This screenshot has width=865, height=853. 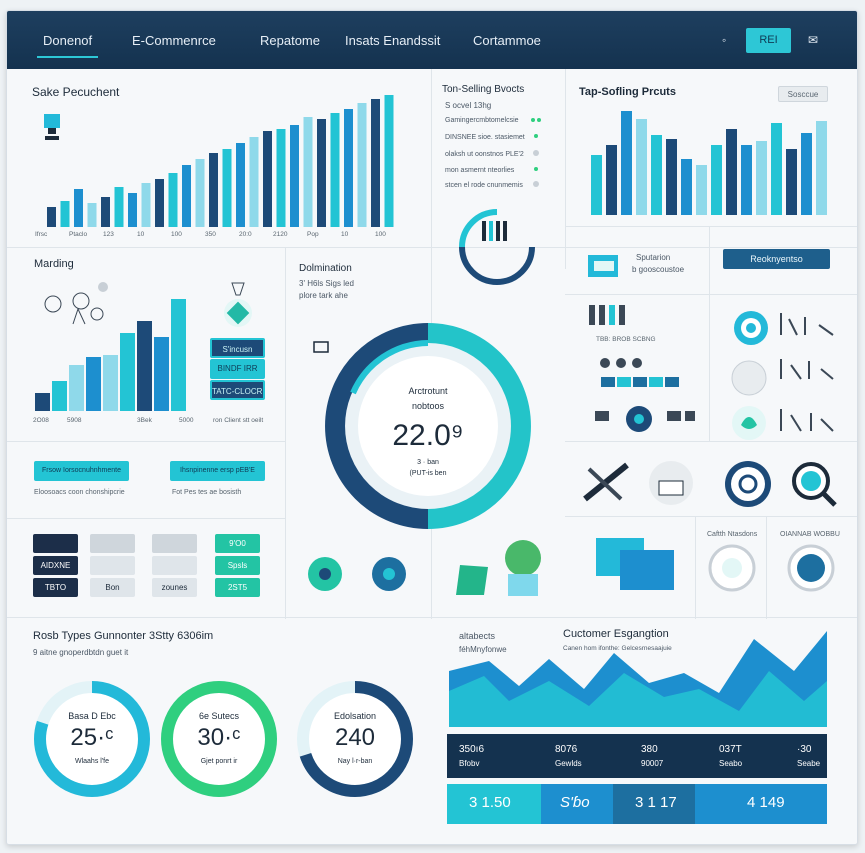 What do you see at coordinates (484, 154) in the screenshot?
I see `top-selling-item-3: olaksh ut oonstnos PLE'2` at bounding box center [484, 154].